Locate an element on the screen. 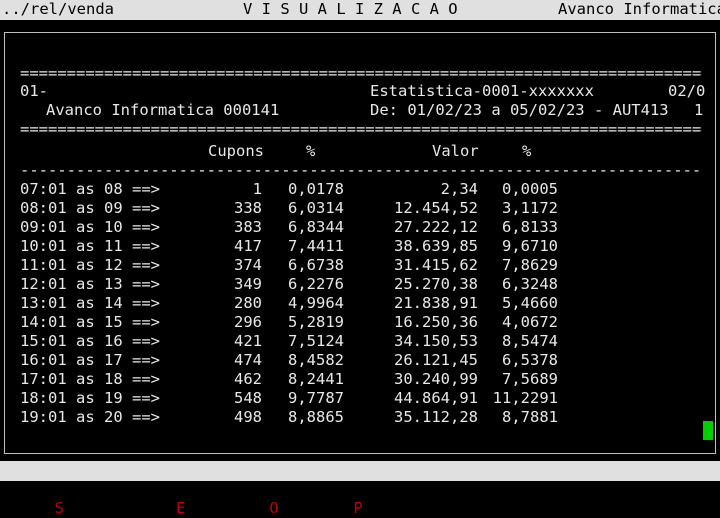 Image resolution: width=720 pixels, height=518 pixels. action-label: =Gera PDF is located at coordinates (404, 508).